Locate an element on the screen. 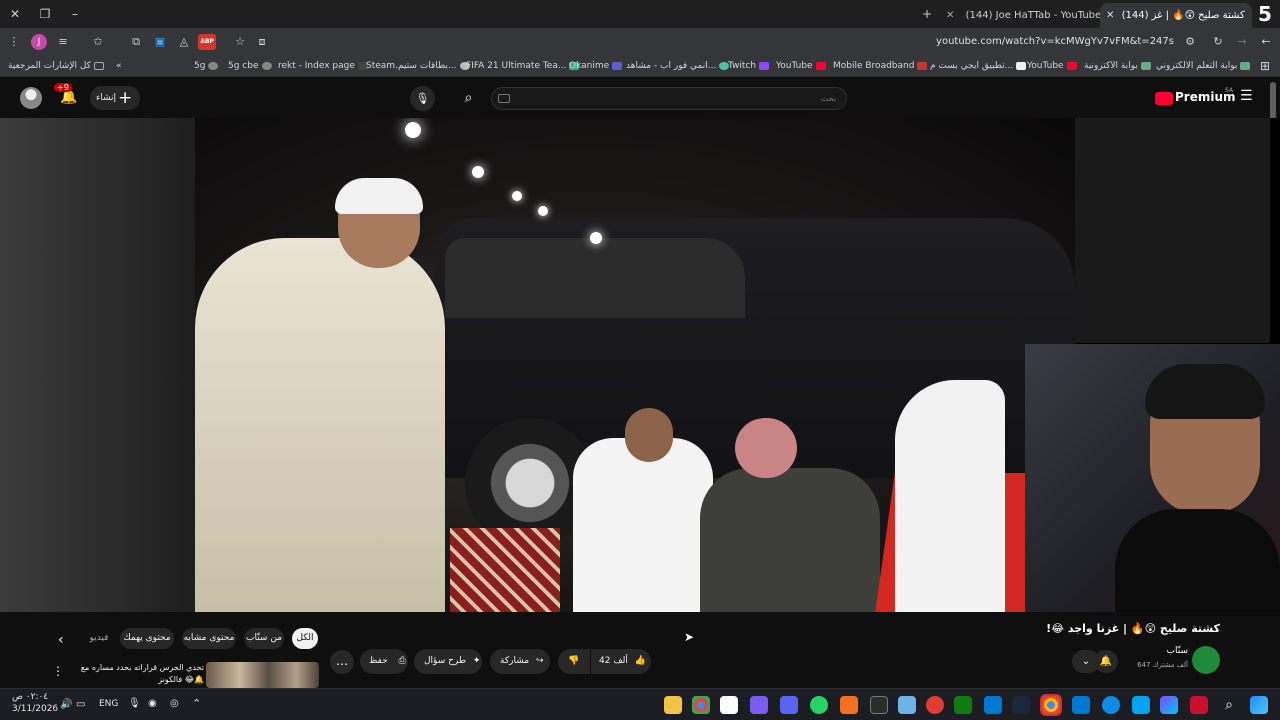  create-button: إنشاء + is located at coordinates (115, 98).